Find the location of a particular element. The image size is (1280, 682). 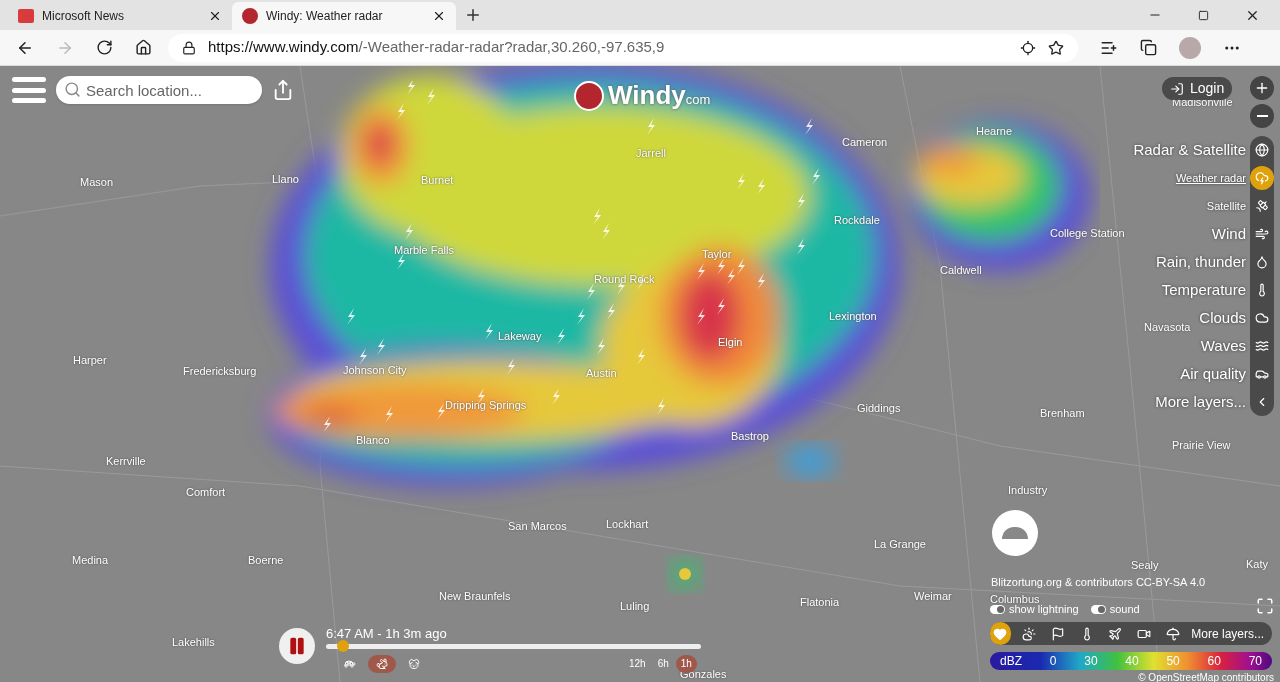

city-label: Taylor is located at coordinates (717, 254).